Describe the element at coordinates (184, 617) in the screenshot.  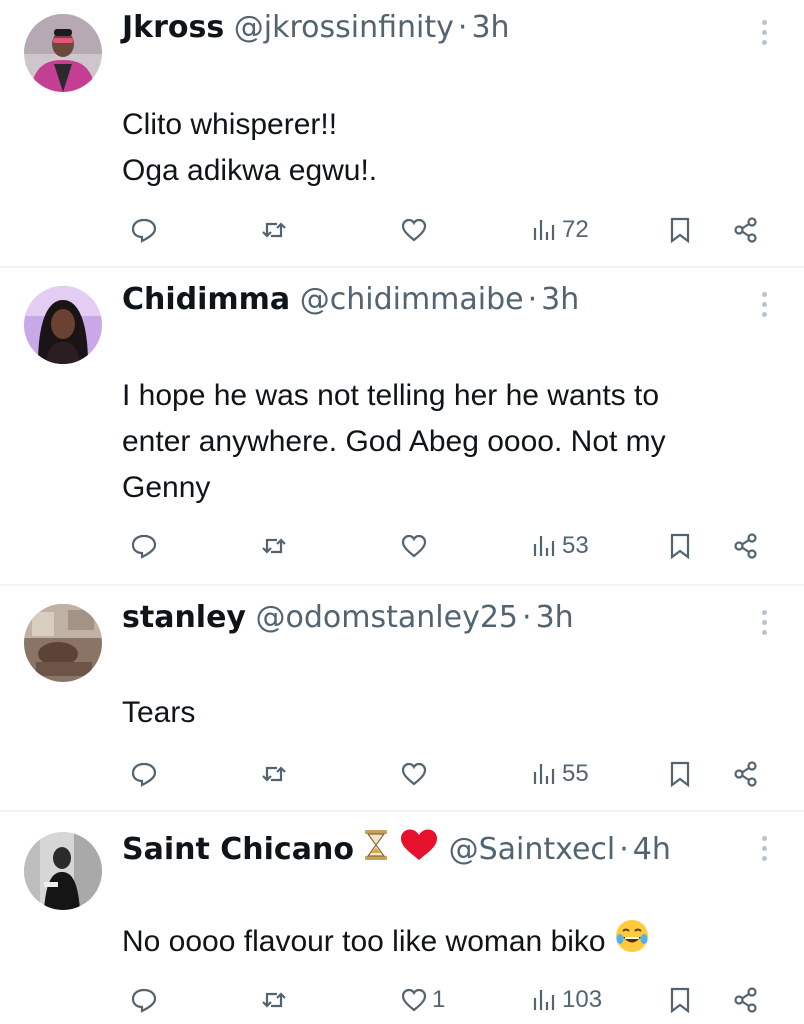
I see `display-name: stanley` at that location.